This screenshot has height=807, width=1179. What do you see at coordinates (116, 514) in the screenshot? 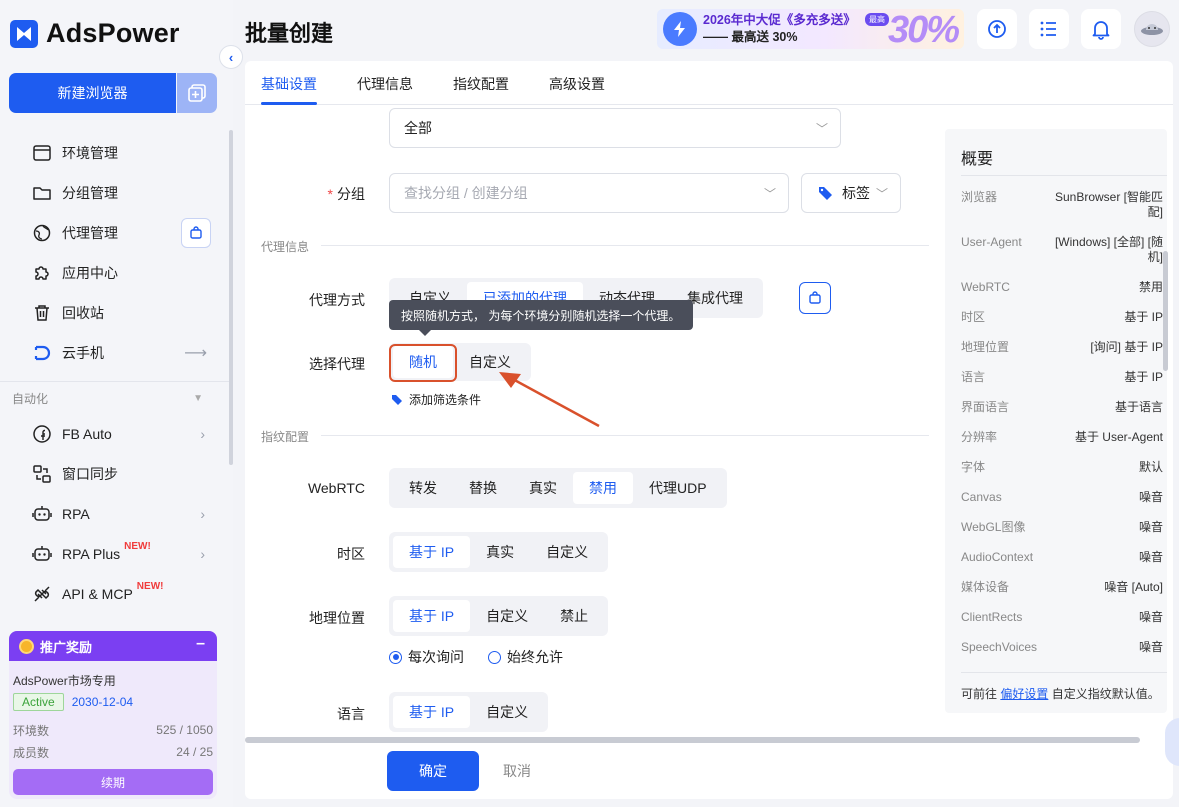
I see `sidebar-item-rpa: RPA ›` at bounding box center [116, 514].